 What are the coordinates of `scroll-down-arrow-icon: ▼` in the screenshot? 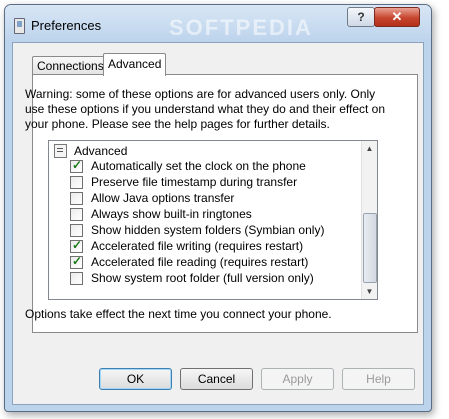 It's located at (369, 291).